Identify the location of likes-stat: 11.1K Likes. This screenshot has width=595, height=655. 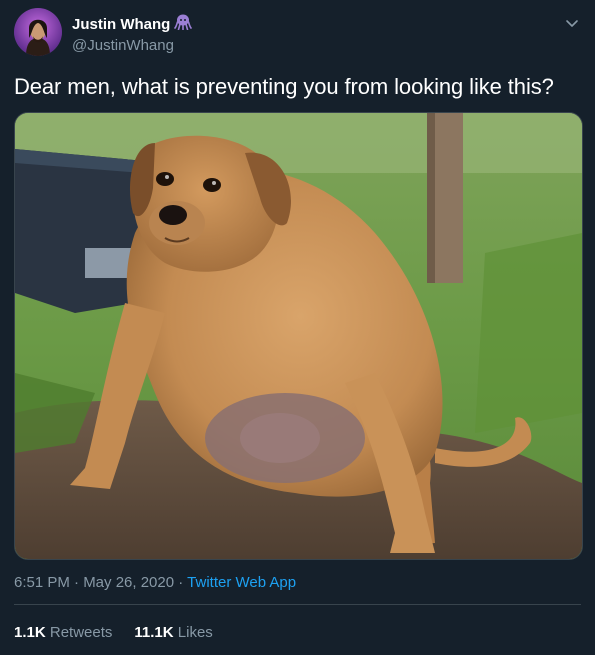
(173, 632).